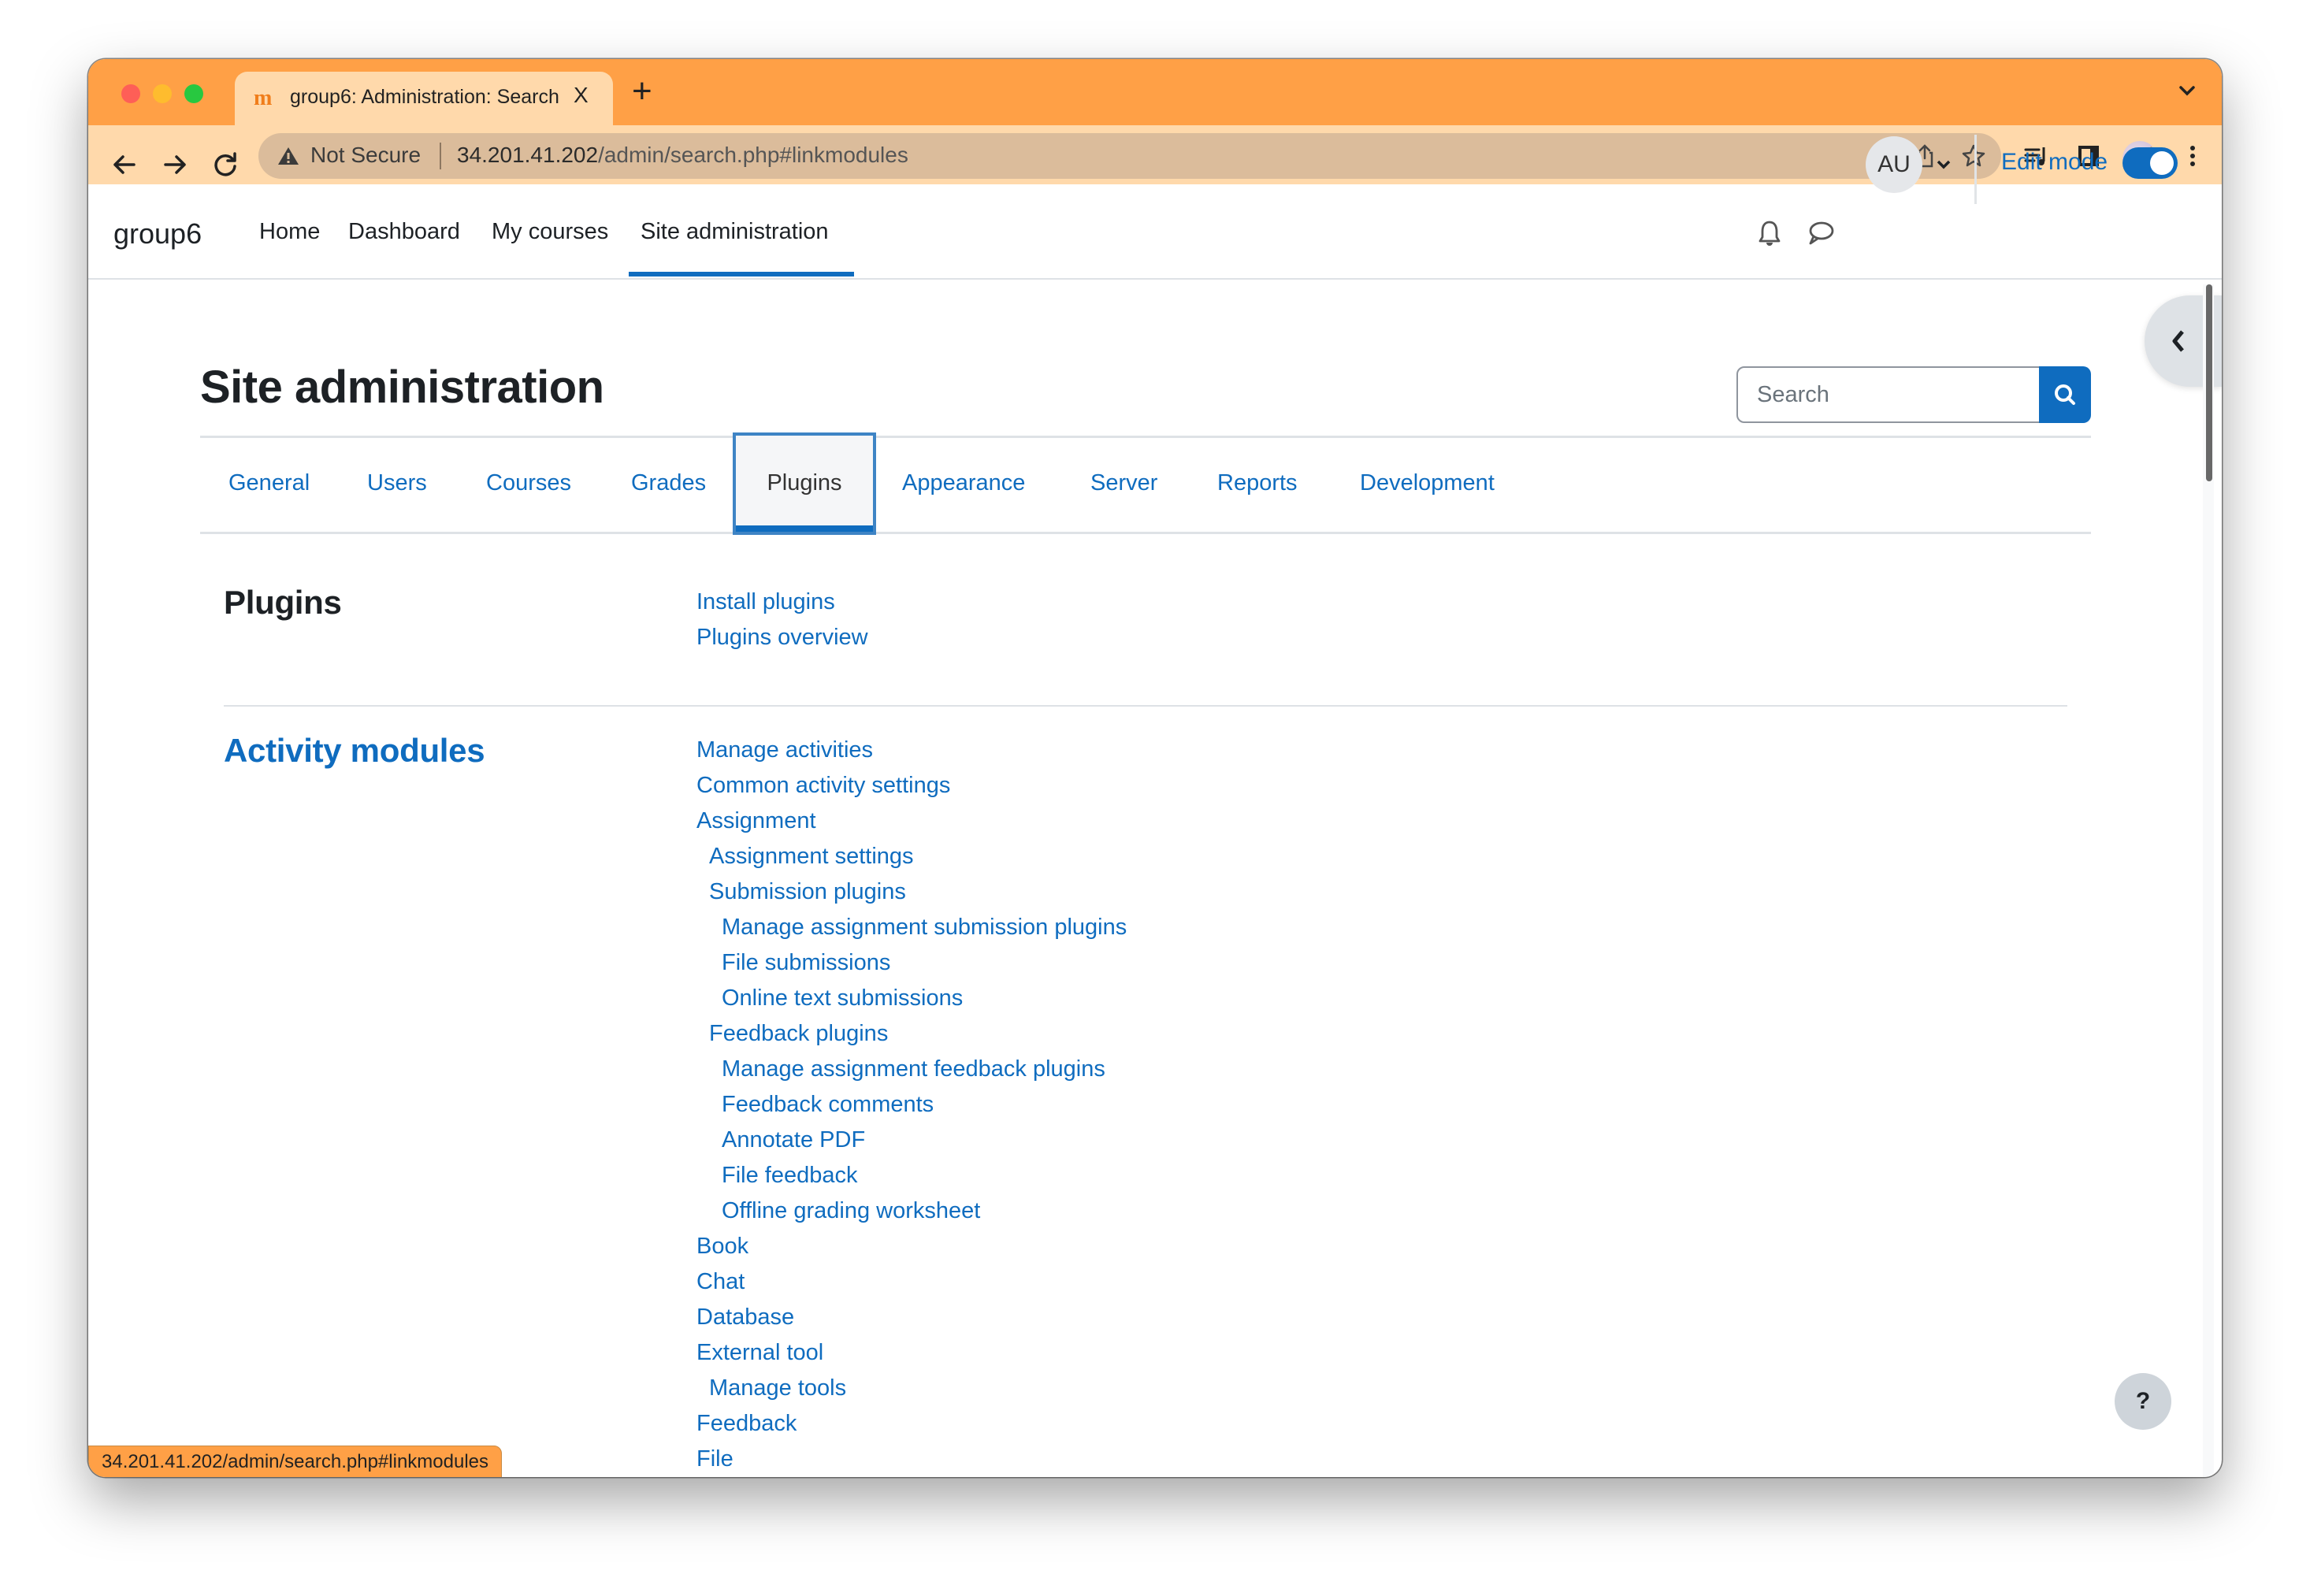  I want to click on page-title: Site administration, so click(402, 387).